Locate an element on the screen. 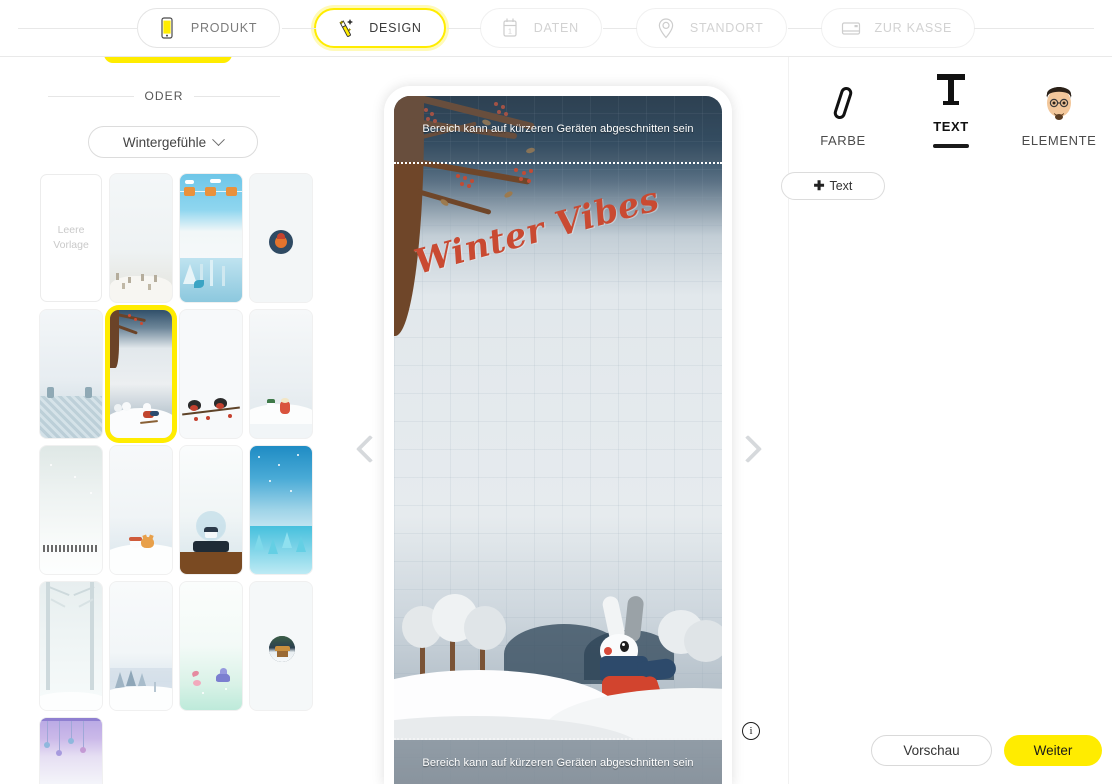 The height and width of the screenshot is (784, 1112). step-zur-kasse-label: ZUR KASSE is located at coordinates (913, 28).